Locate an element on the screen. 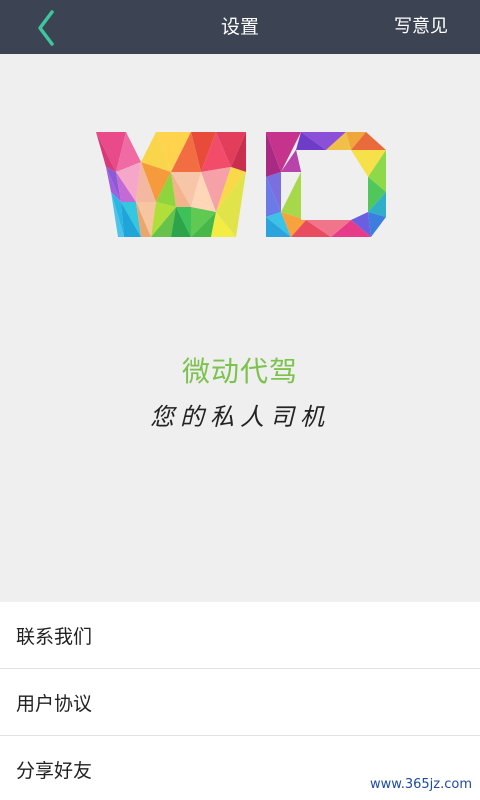  brand-slogan: 您的私人司机 is located at coordinates (240, 417).